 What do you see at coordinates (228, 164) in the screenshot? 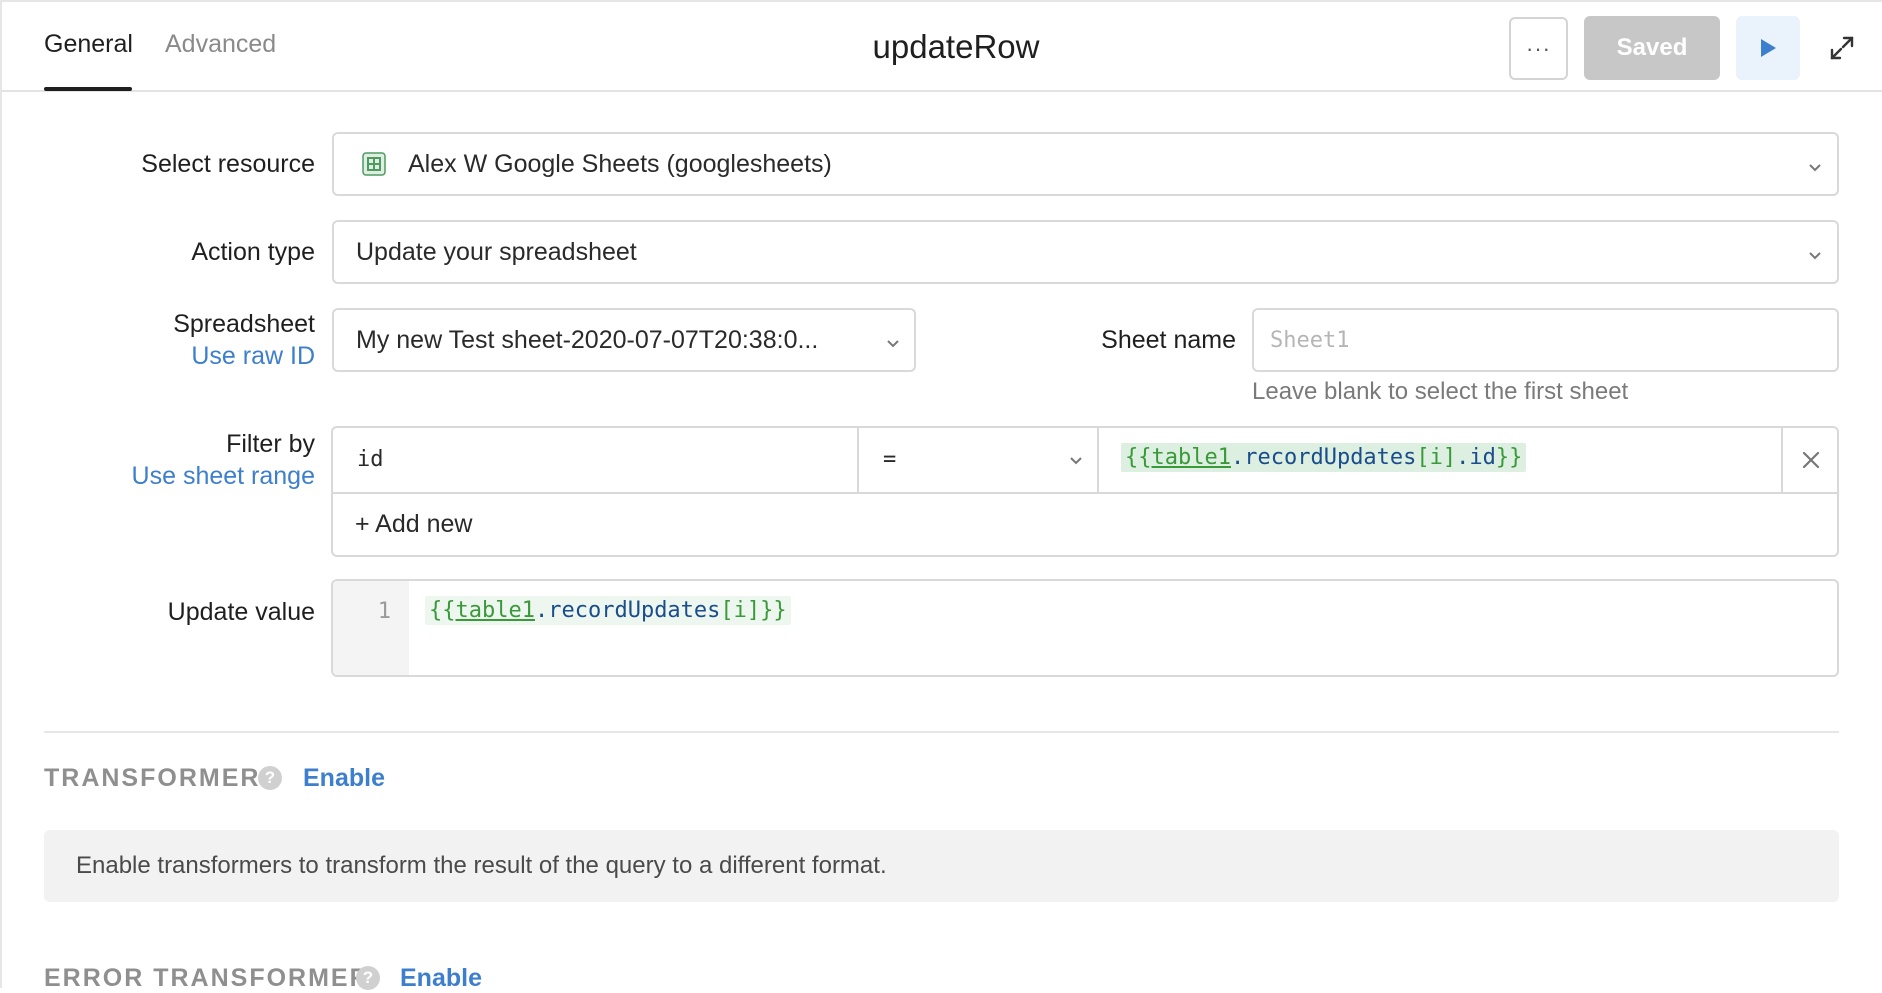
I see `resource-label: Select resource` at bounding box center [228, 164].